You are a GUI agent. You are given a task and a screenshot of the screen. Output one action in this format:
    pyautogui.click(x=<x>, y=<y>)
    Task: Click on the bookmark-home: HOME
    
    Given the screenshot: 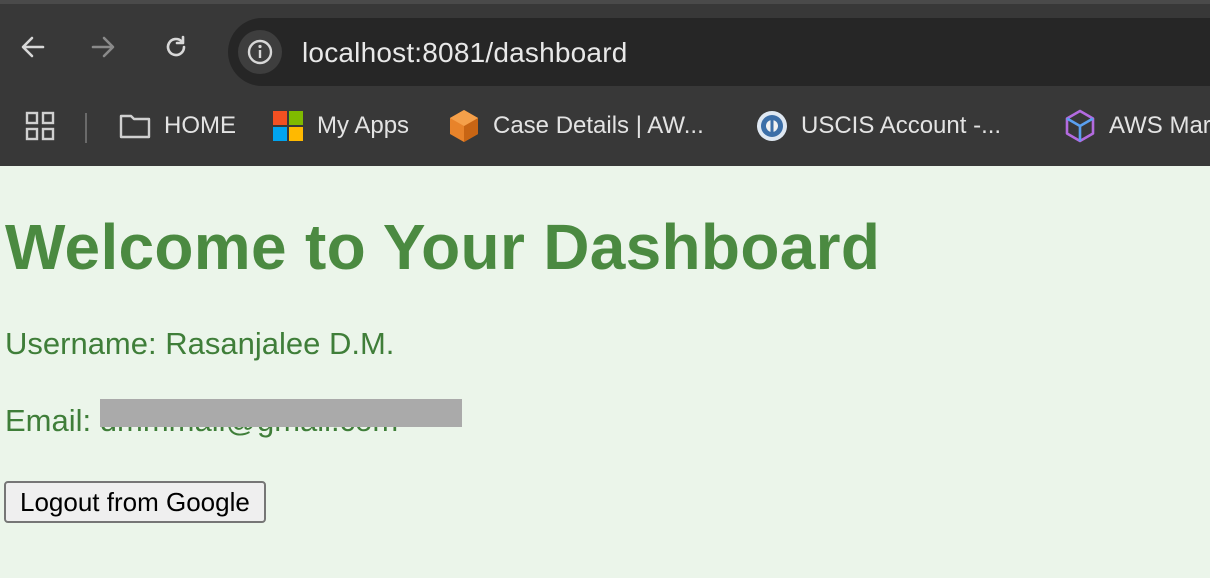 What is the action you would take?
    pyautogui.click(x=177, y=126)
    